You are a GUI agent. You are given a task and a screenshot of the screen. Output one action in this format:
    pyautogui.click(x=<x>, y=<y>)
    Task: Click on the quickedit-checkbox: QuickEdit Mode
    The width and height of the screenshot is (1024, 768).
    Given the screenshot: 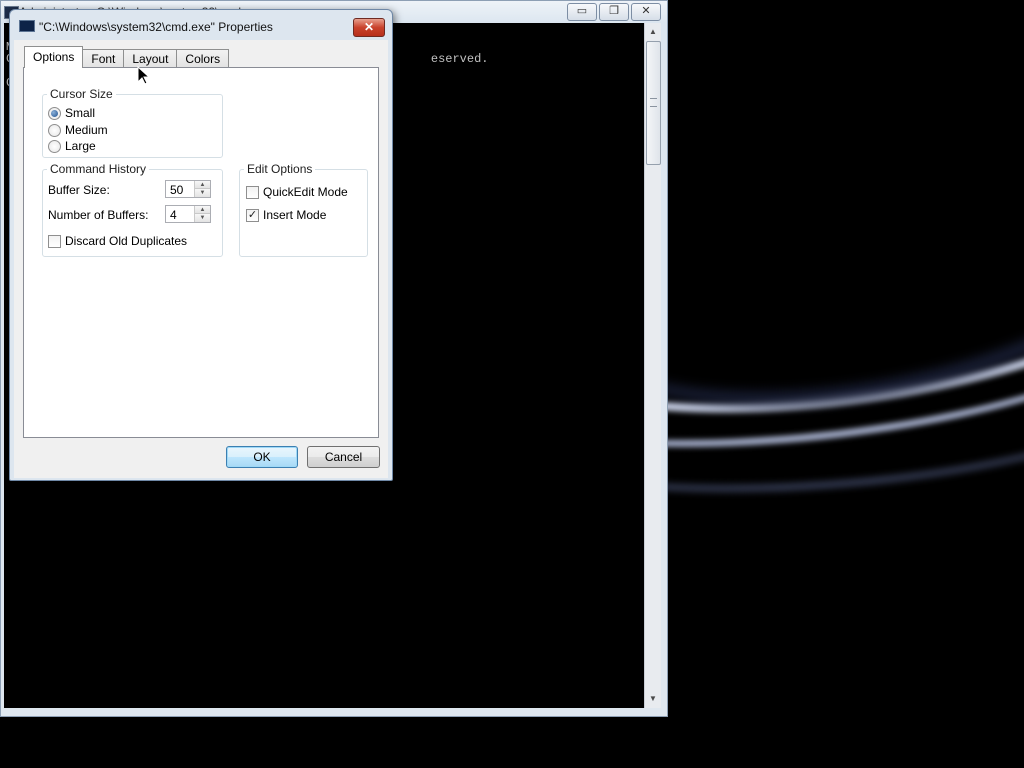 What is the action you would take?
    pyautogui.click(x=297, y=192)
    